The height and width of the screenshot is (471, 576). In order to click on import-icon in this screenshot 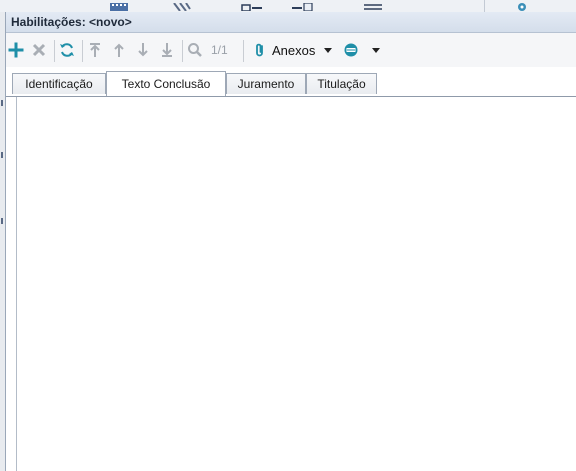, I will do `click(302, 6)`.